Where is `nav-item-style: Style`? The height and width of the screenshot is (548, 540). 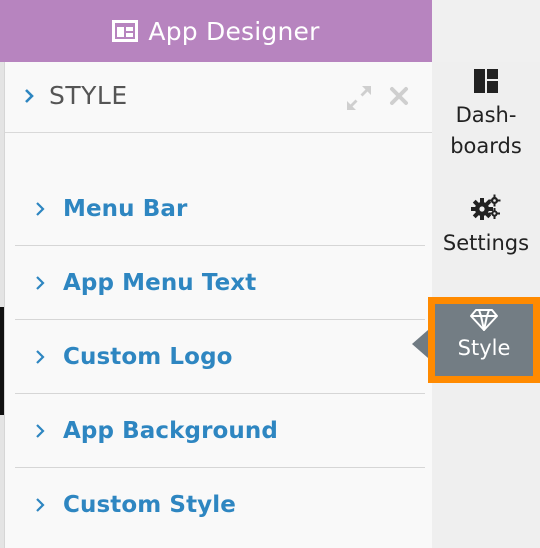 nav-item-style: Style is located at coordinates (484, 340).